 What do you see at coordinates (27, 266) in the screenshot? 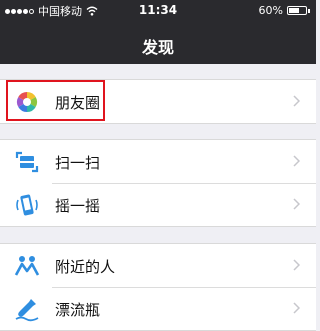
I see `people-nearby-icon` at bounding box center [27, 266].